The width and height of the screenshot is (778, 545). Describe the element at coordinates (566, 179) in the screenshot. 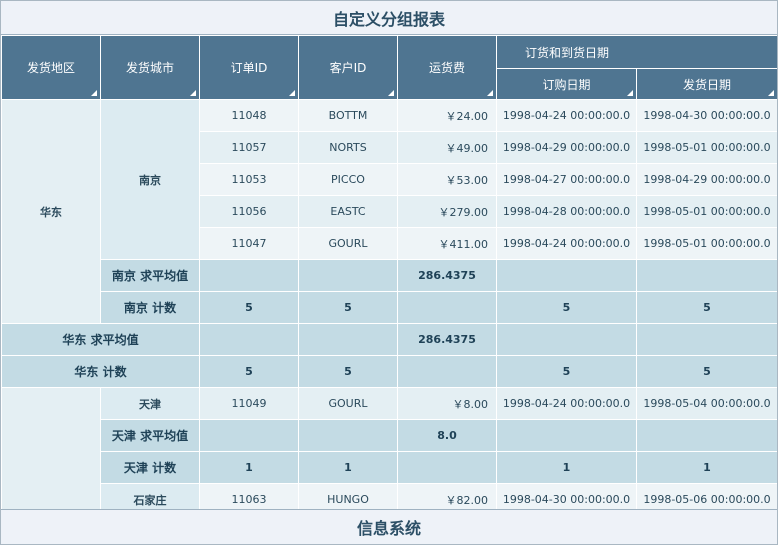

I see `order-date-cell: 1998-04-27 00:00:00.0` at that location.